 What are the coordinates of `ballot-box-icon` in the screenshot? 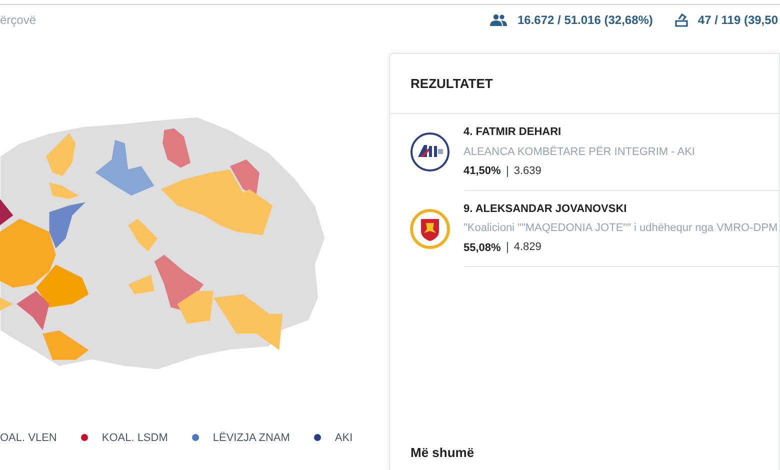 It's located at (681, 20).